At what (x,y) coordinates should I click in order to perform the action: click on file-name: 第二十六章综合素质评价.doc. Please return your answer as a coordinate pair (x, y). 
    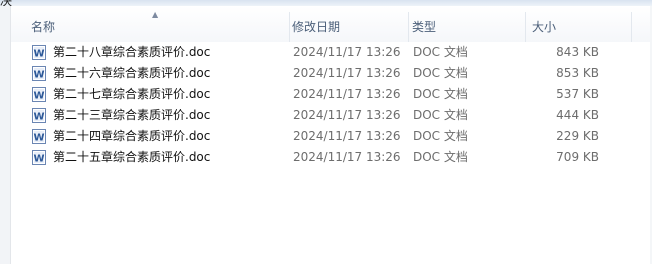
    Looking at the image, I should click on (132, 73).